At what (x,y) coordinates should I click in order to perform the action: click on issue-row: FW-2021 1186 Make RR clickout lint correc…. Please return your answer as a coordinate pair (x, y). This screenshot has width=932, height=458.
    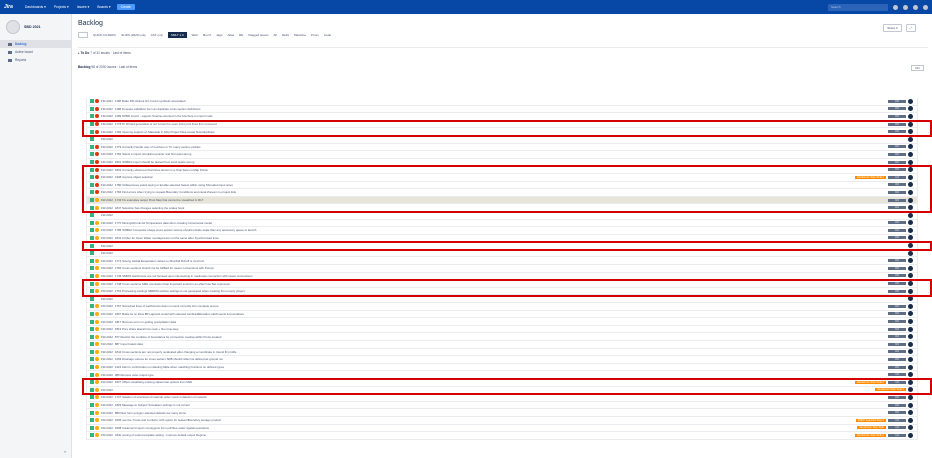
    Looking at the image, I should click on (502, 102).